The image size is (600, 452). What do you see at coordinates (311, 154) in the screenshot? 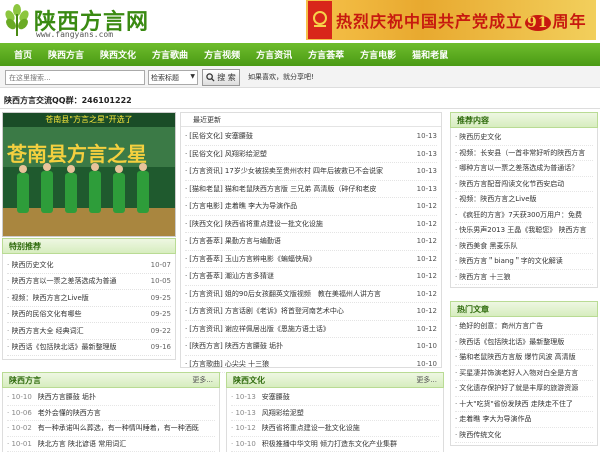
I see `list-item: [民俗文化] 风翔彩绘泥塑10-13` at bounding box center [311, 154].